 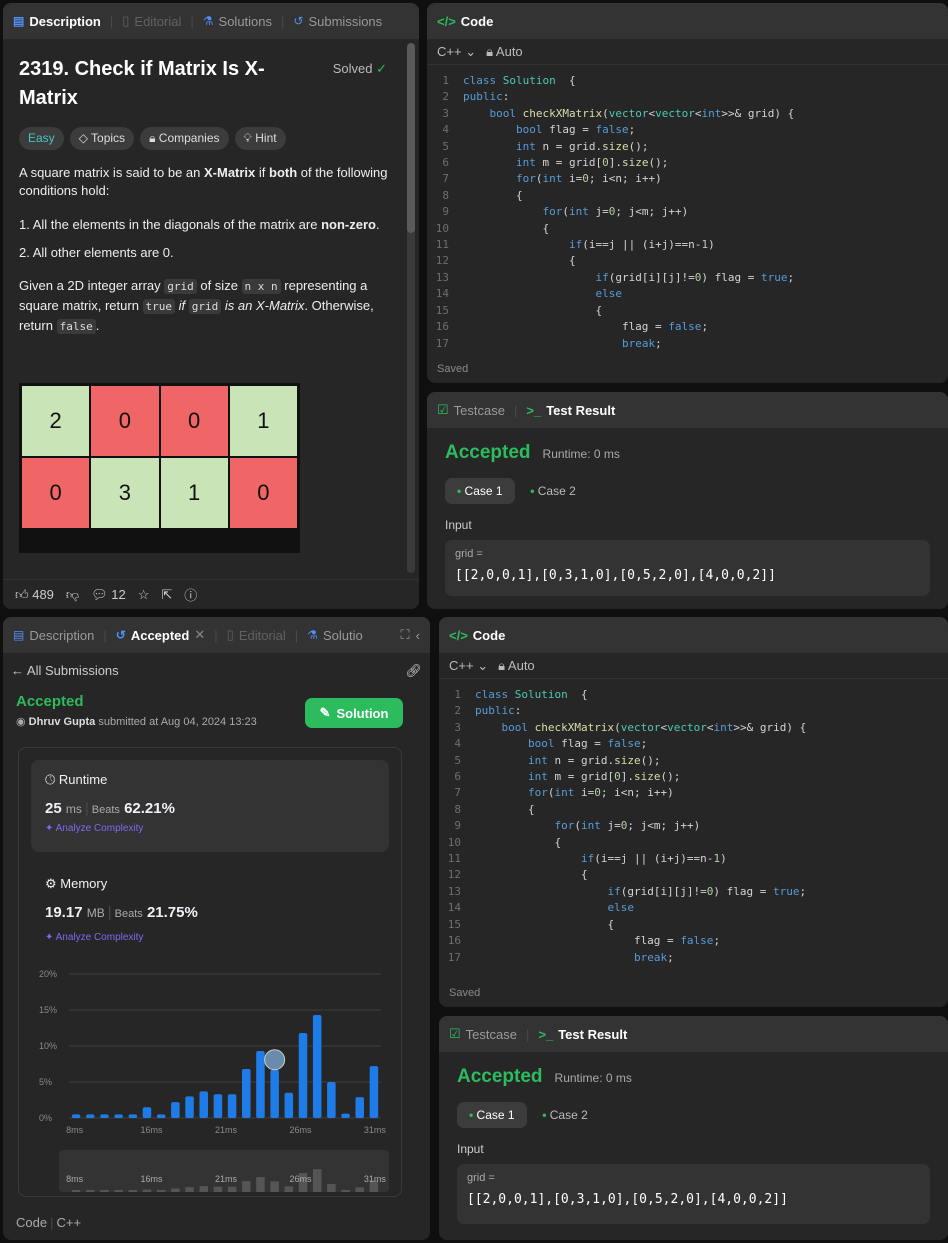 I want to click on solution-button: ✎ Solution, so click(x=354, y=713).